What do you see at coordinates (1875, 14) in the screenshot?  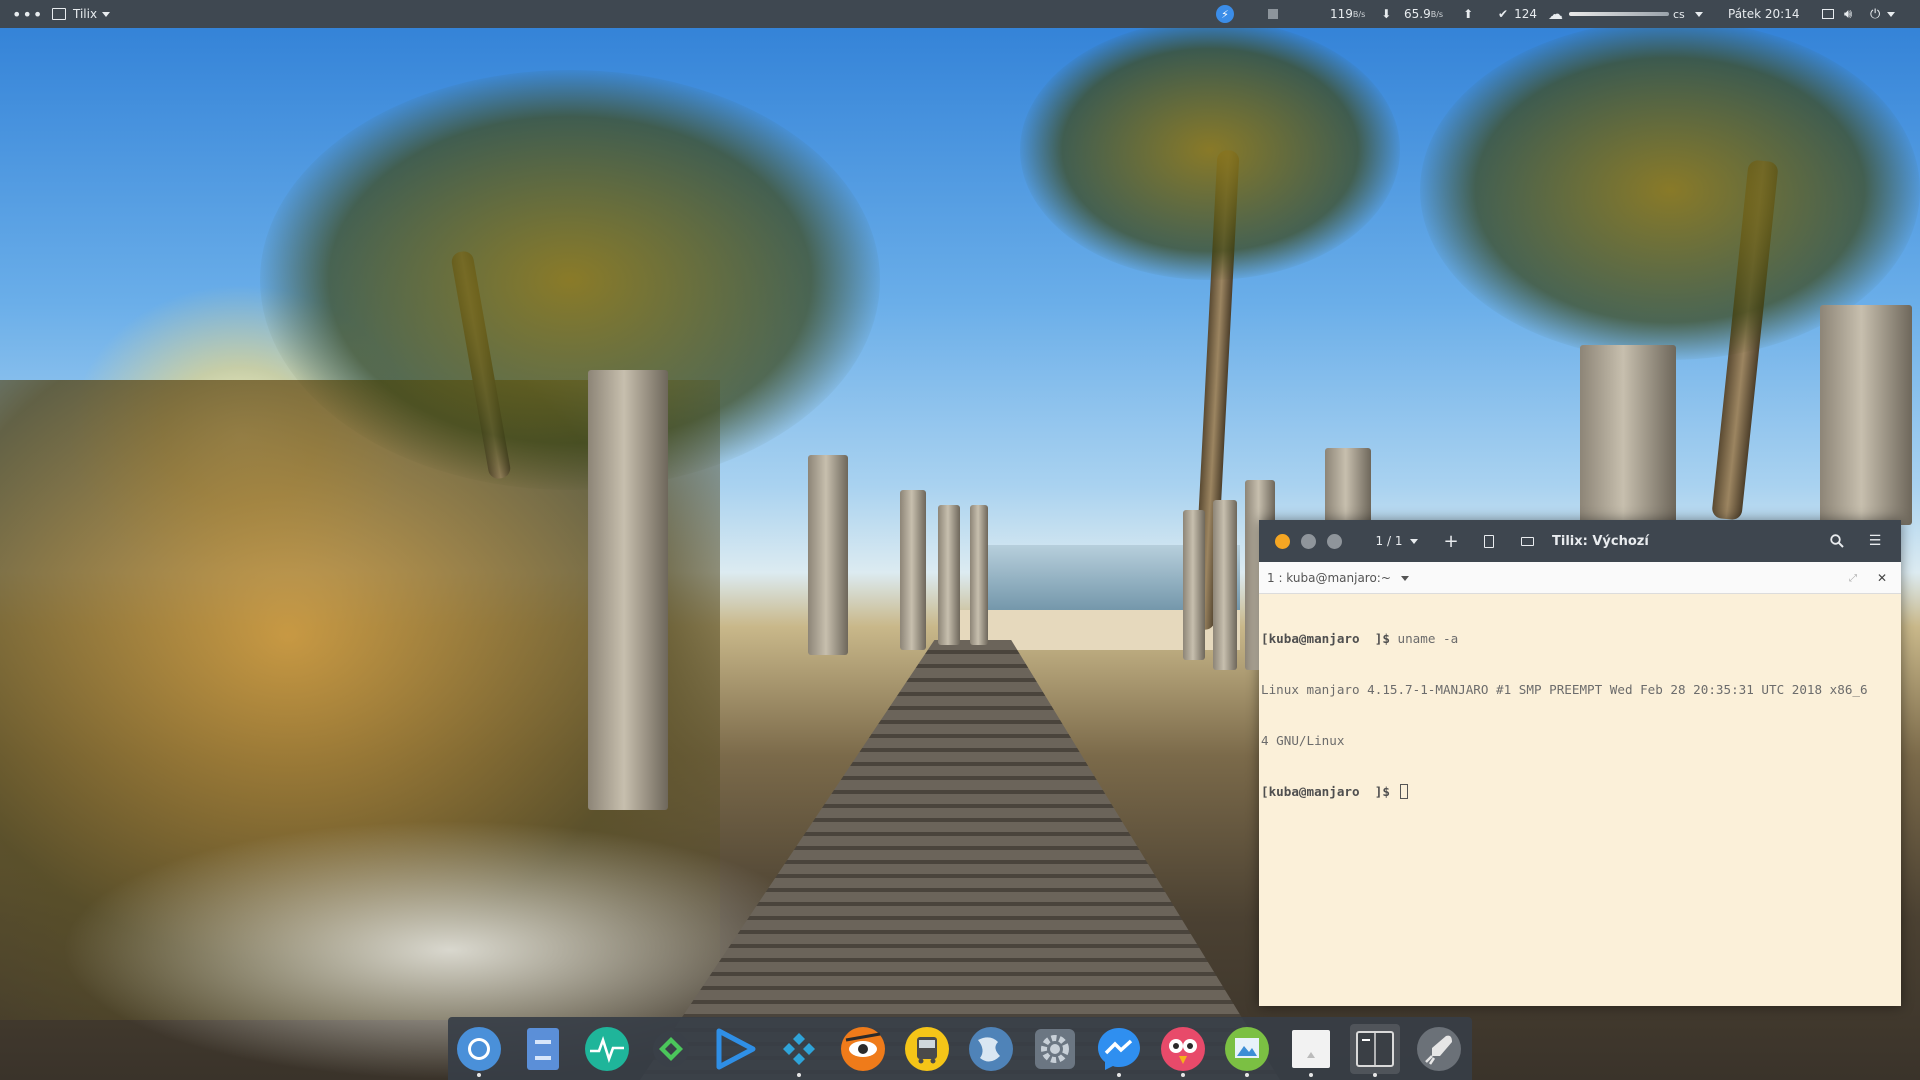 I see `power-icon: ⏻` at bounding box center [1875, 14].